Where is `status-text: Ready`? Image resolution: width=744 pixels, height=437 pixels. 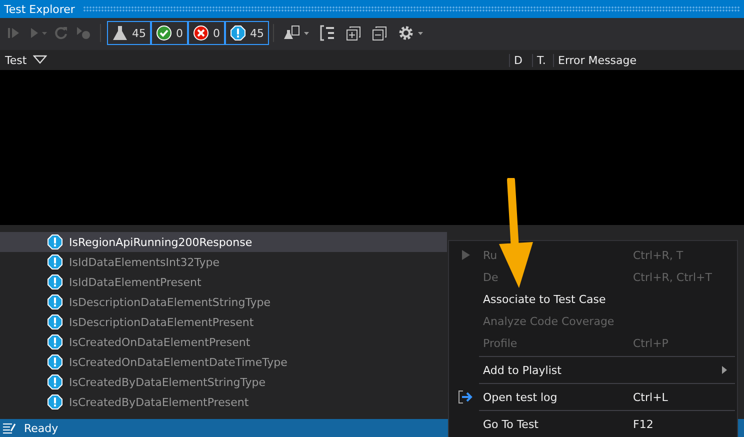
status-text: Ready is located at coordinates (41, 428).